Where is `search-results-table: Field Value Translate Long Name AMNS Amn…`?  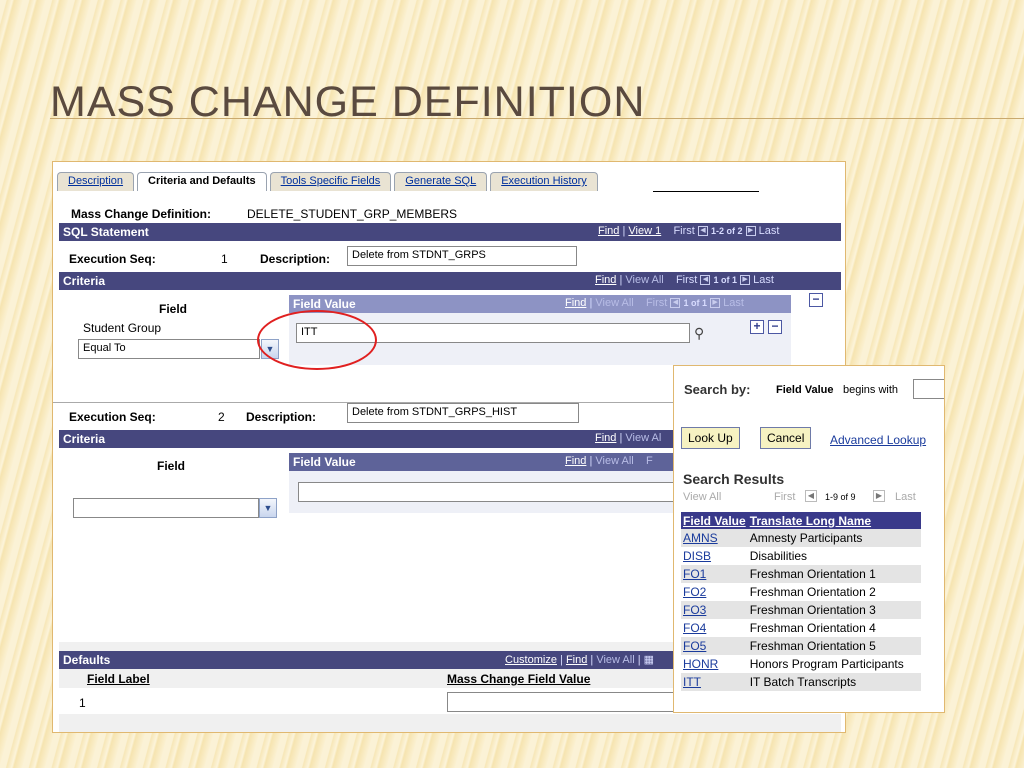
search-results-table: Field Value Translate Long Name AMNS Amn… is located at coordinates (801, 601).